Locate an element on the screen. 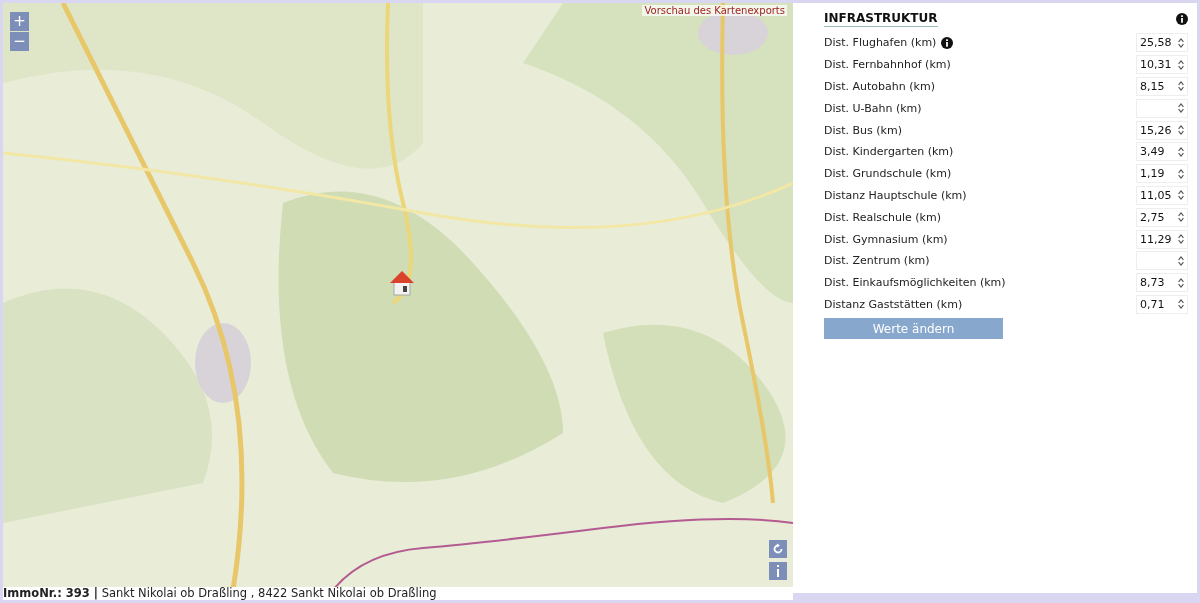 The width and height of the screenshot is (1200, 603). refresh-icon is located at coordinates (778, 549).